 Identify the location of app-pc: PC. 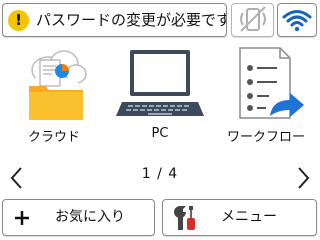
(160, 99).